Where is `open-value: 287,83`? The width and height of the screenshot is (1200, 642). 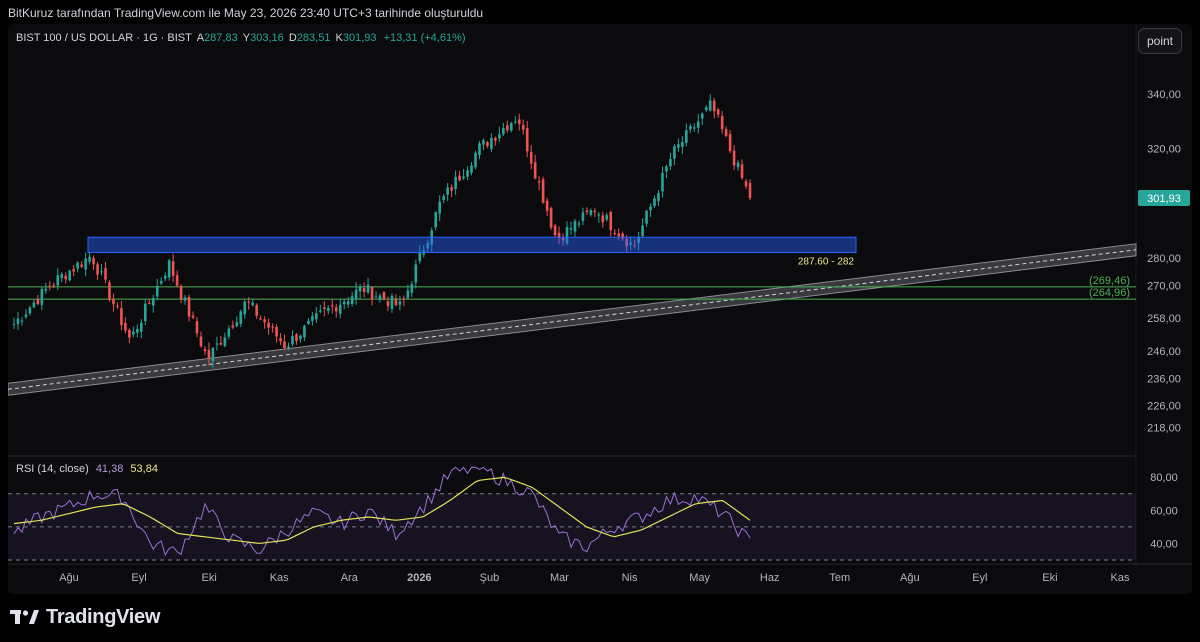
open-value: 287,83 is located at coordinates (221, 38).